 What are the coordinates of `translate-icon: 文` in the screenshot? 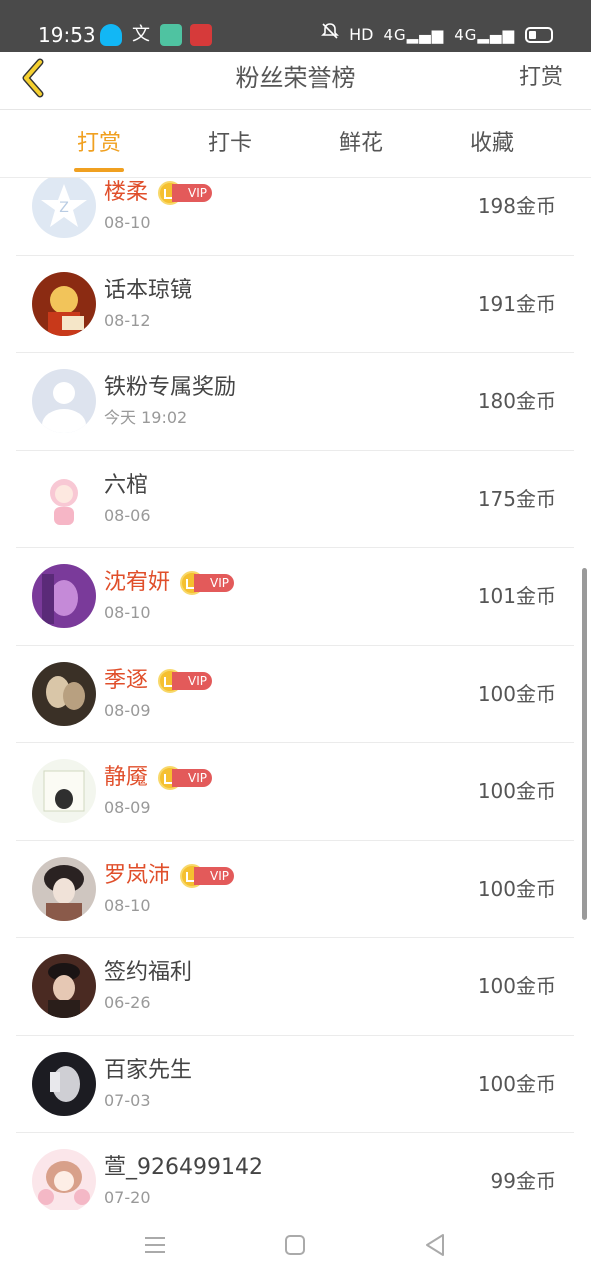 It's located at (141, 34).